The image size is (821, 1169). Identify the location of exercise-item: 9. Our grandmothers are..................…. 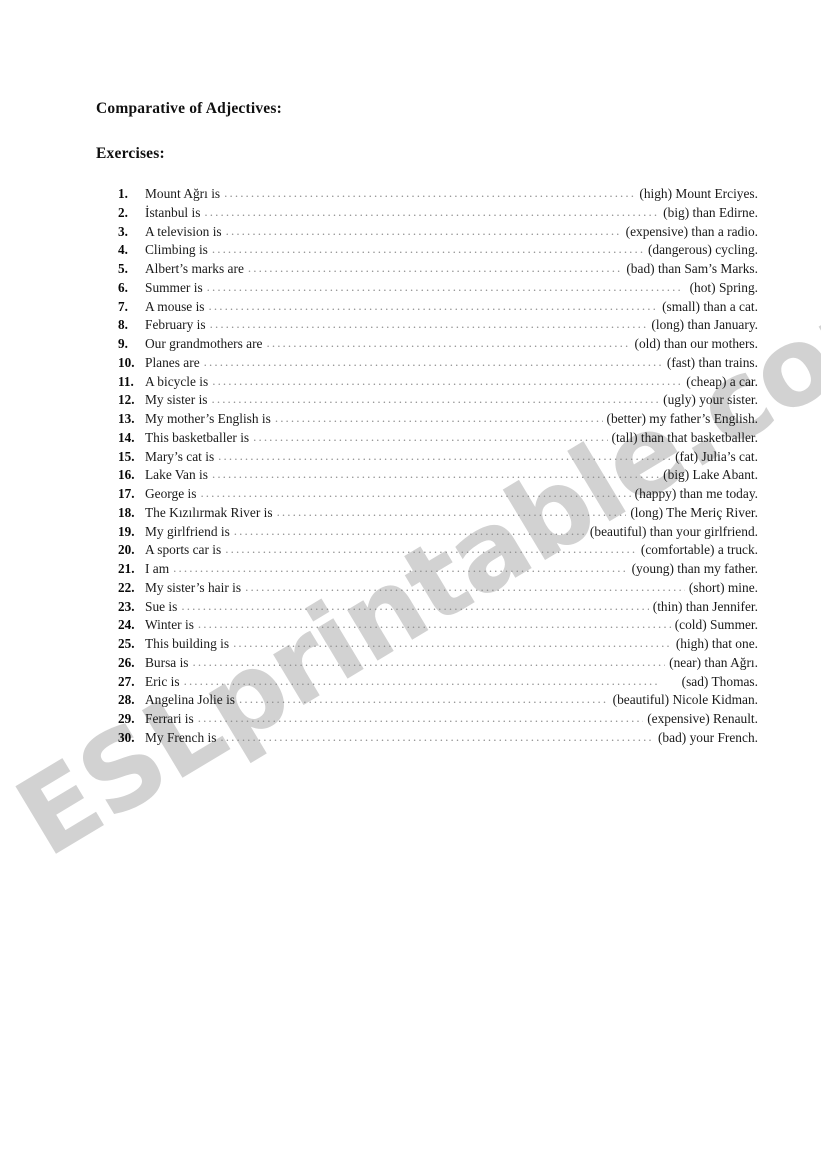
(438, 345).